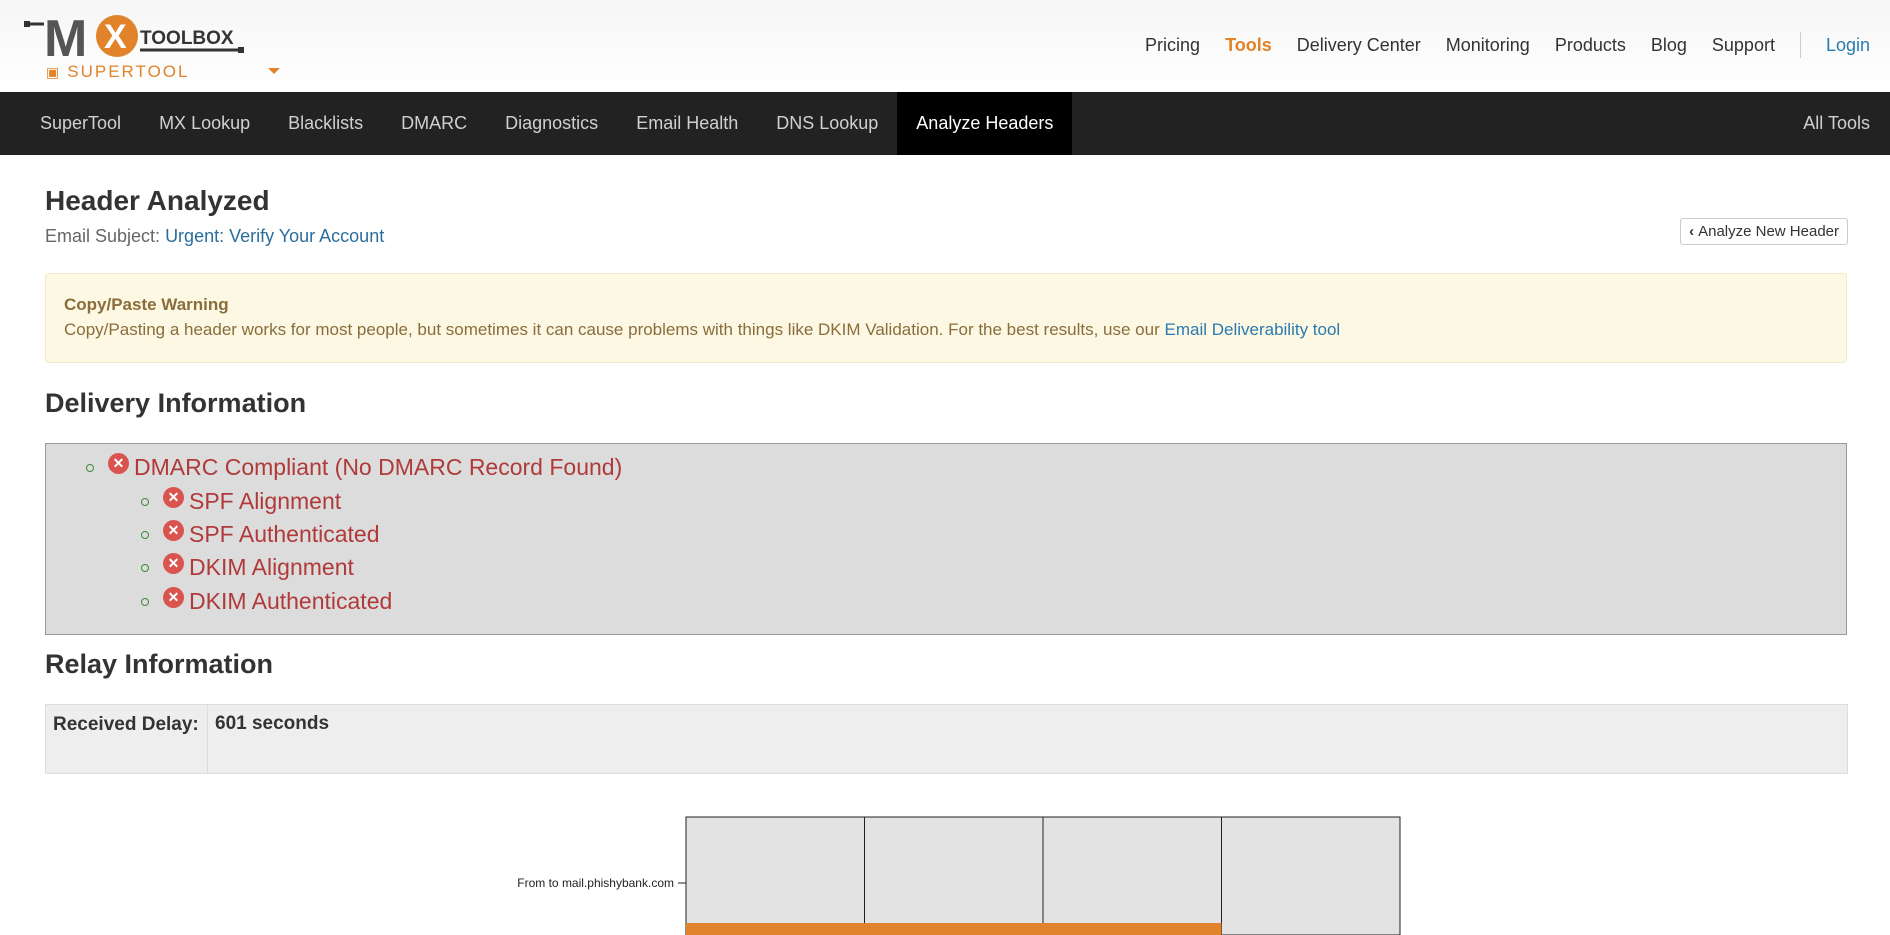 The width and height of the screenshot is (1890, 935). Describe the element at coordinates (1837, 123) in the screenshot. I see `tab-all-tools: All Tools` at that location.